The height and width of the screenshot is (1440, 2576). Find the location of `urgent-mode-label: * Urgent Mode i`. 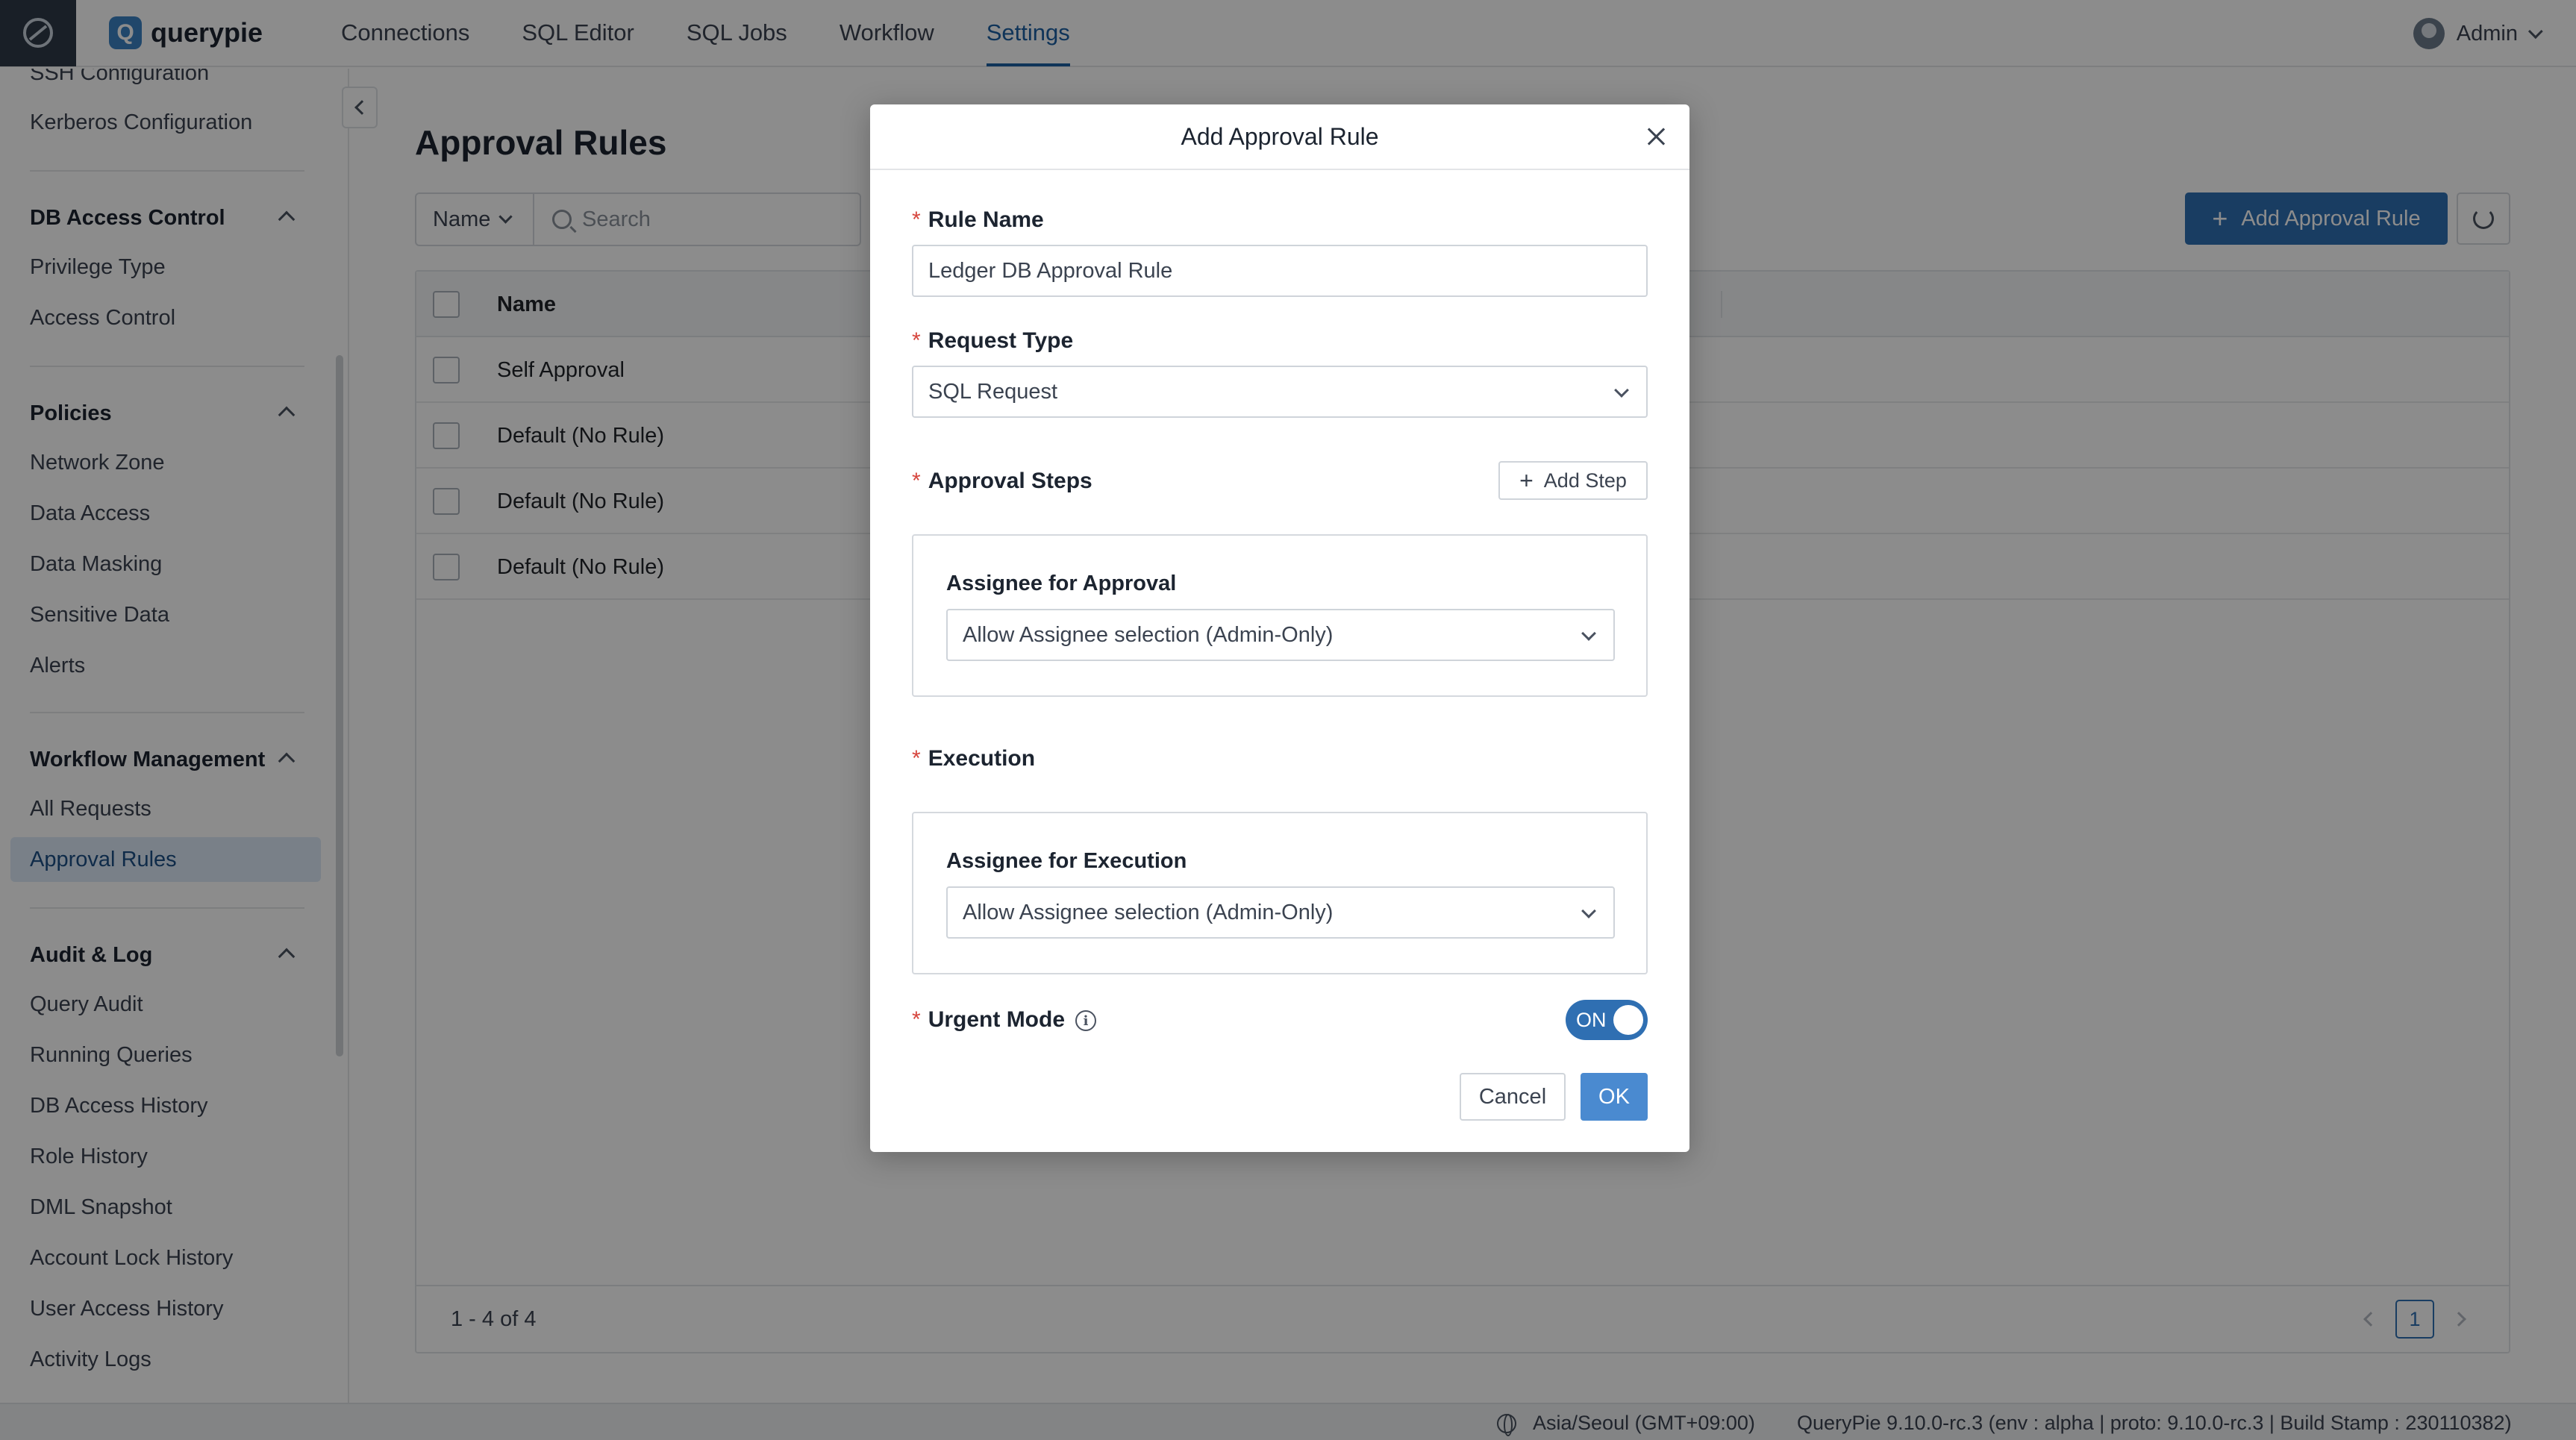

urgent-mode-label: * Urgent Mode i is located at coordinates (1004, 1020).